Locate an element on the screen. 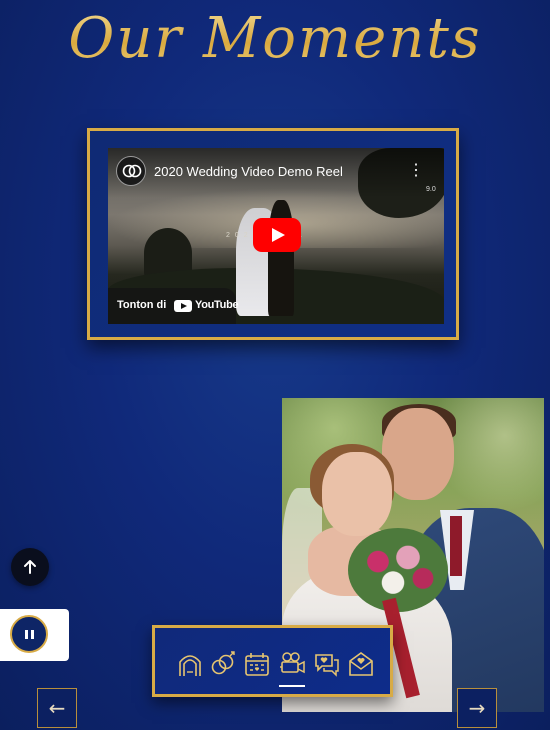 The image size is (550, 730). play-button is located at coordinates (277, 235).